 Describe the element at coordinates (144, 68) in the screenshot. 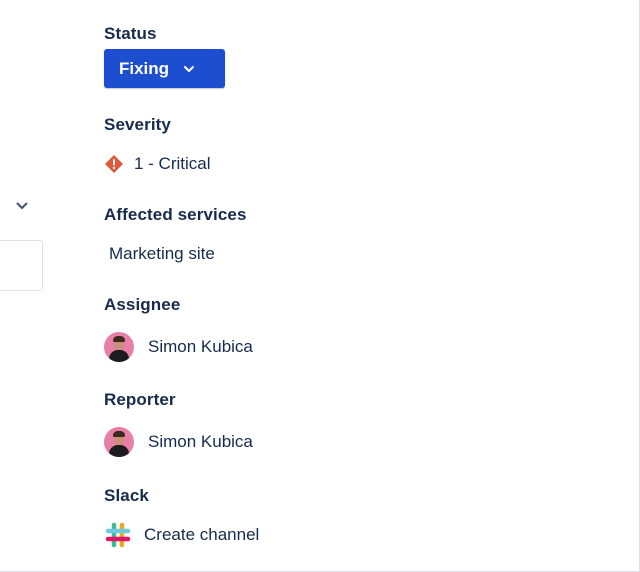

I see `status-value: Fixing` at that location.